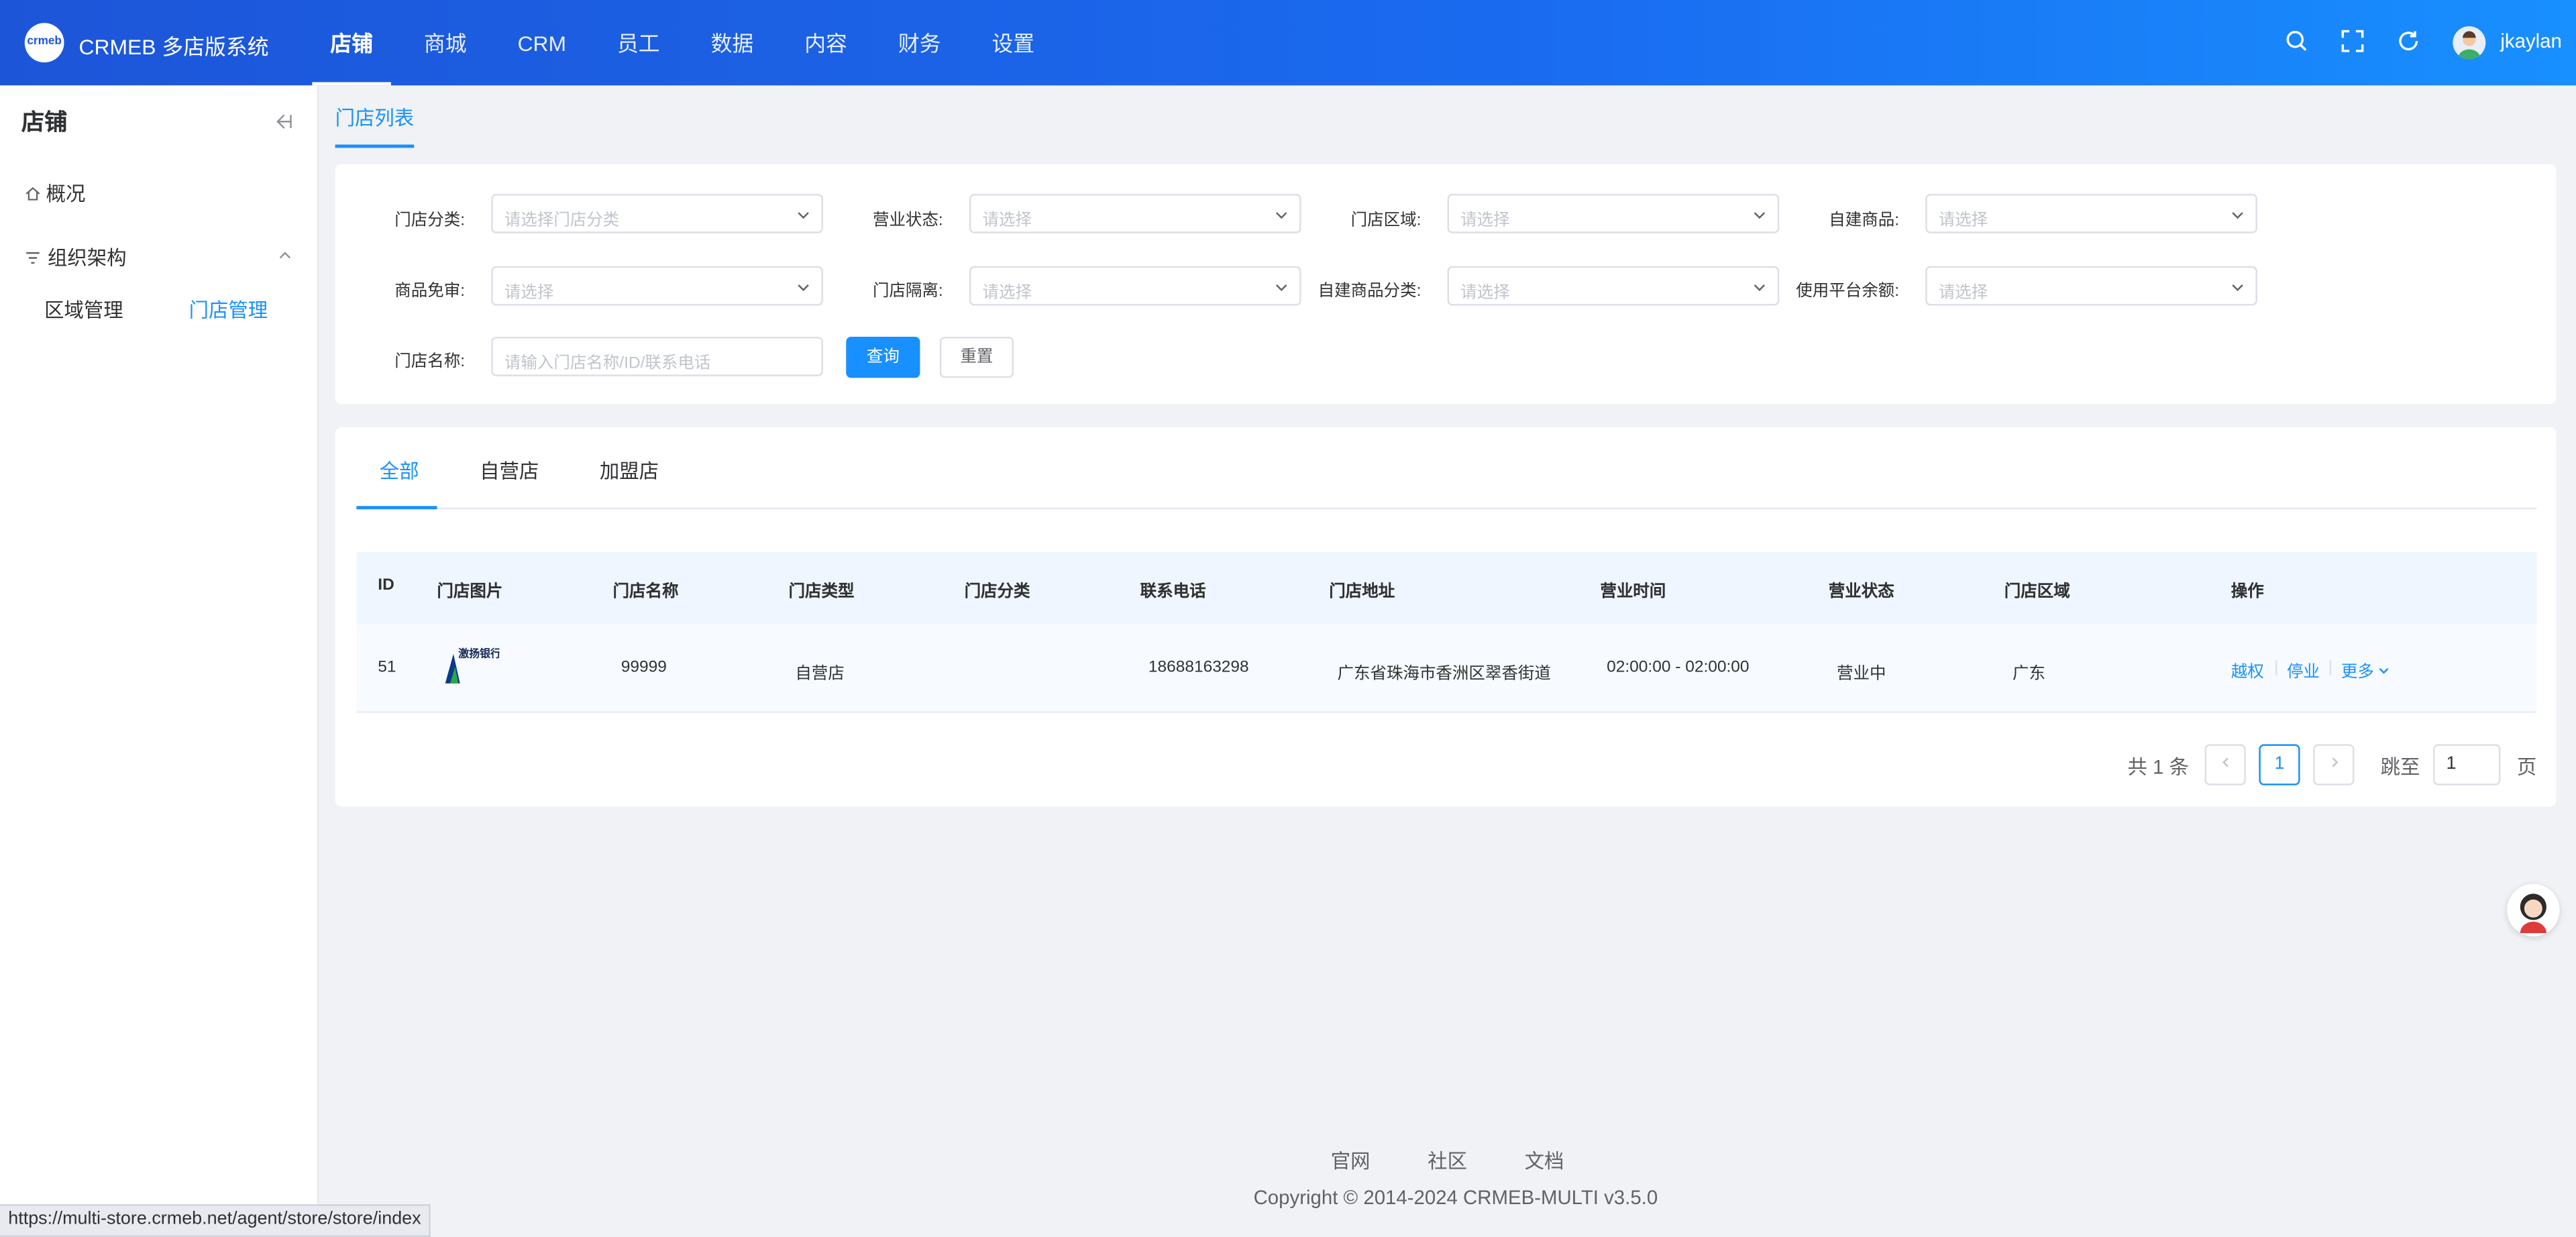 This screenshot has width=2576, height=1237. What do you see at coordinates (285, 255) in the screenshot?
I see `chevron-up-icon` at bounding box center [285, 255].